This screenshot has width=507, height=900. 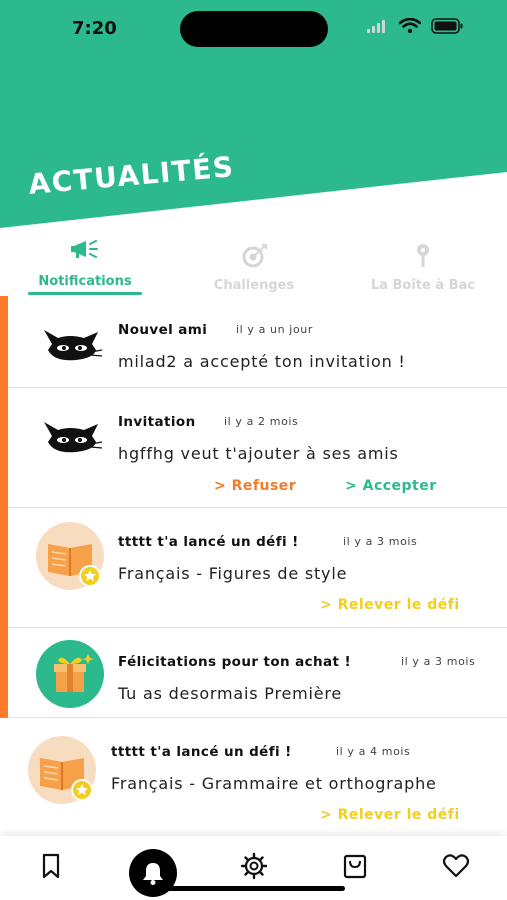 What do you see at coordinates (230, 693) in the screenshot?
I see `notification-body: Tu as desormais Première` at bounding box center [230, 693].